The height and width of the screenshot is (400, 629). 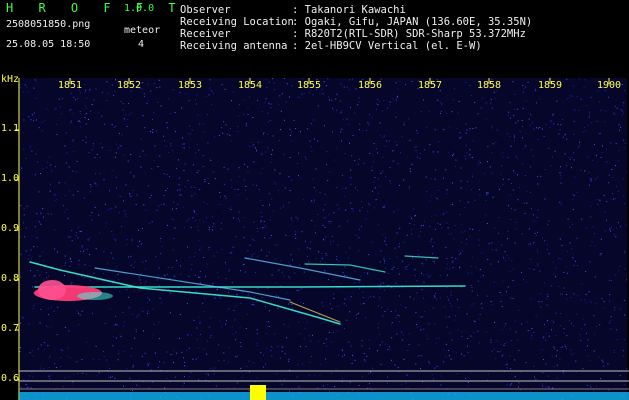 What do you see at coordinates (324, 396) in the screenshot?
I see `noise-band` at bounding box center [324, 396].